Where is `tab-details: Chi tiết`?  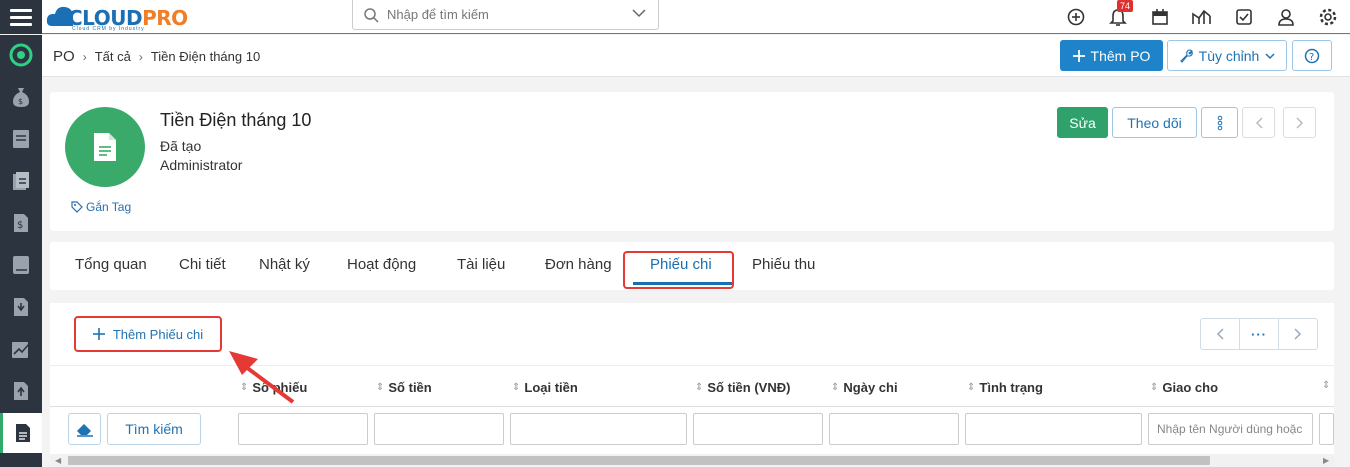
tab-details: Chi tiết is located at coordinates (202, 264).